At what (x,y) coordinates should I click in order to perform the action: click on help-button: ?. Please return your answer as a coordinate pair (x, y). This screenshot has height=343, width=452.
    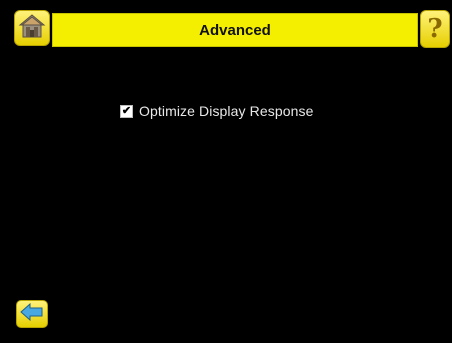
    Looking at the image, I should click on (435, 29).